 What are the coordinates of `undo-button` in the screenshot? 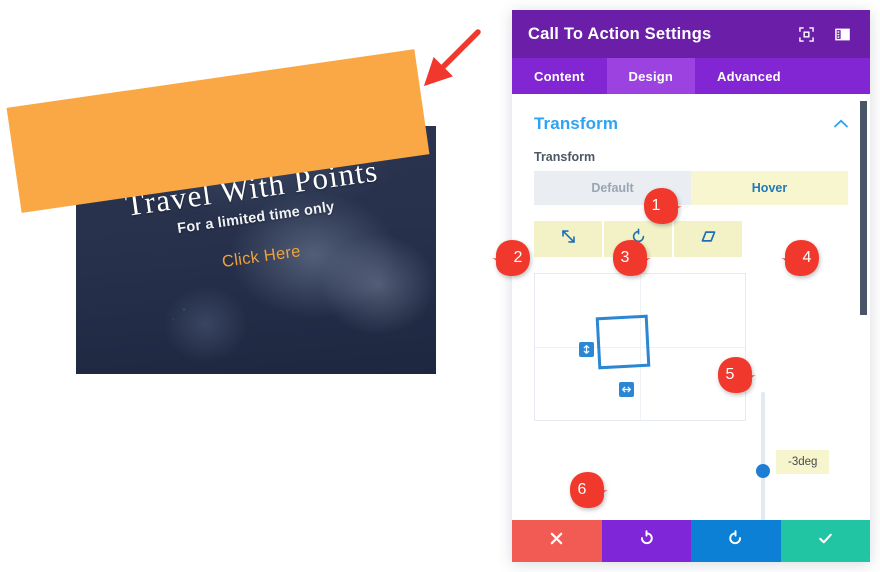 It's located at (646, 541).